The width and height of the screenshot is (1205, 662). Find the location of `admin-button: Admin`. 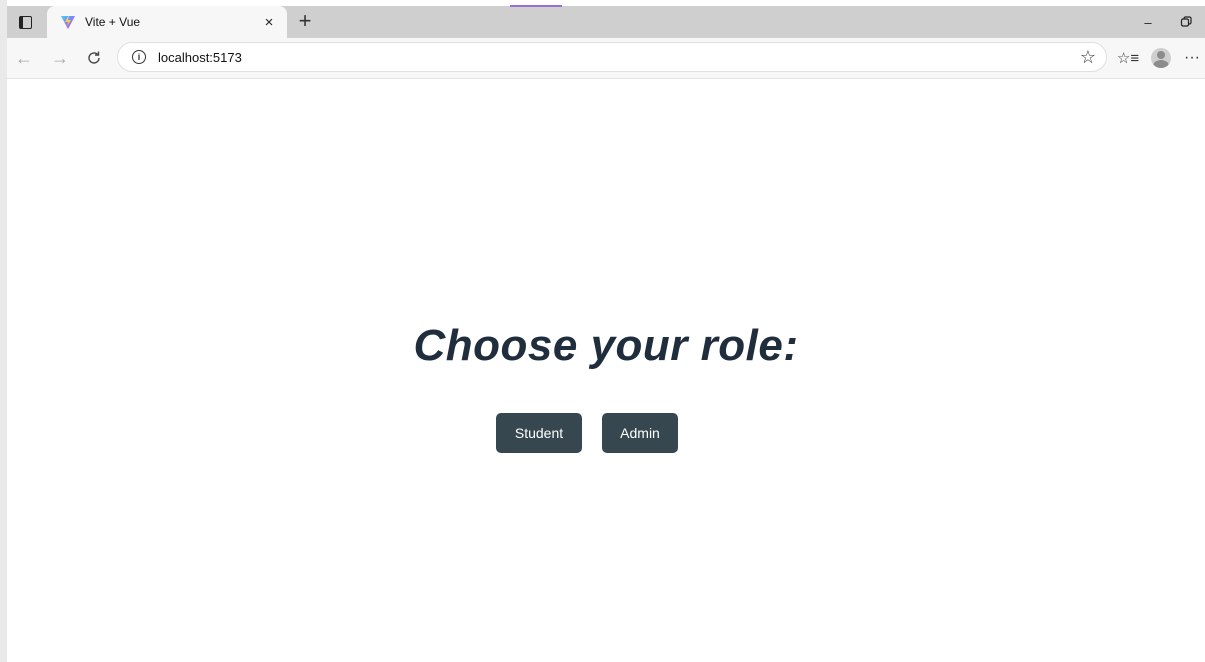

admin-button: Admin is located at coordinates (640, 433).